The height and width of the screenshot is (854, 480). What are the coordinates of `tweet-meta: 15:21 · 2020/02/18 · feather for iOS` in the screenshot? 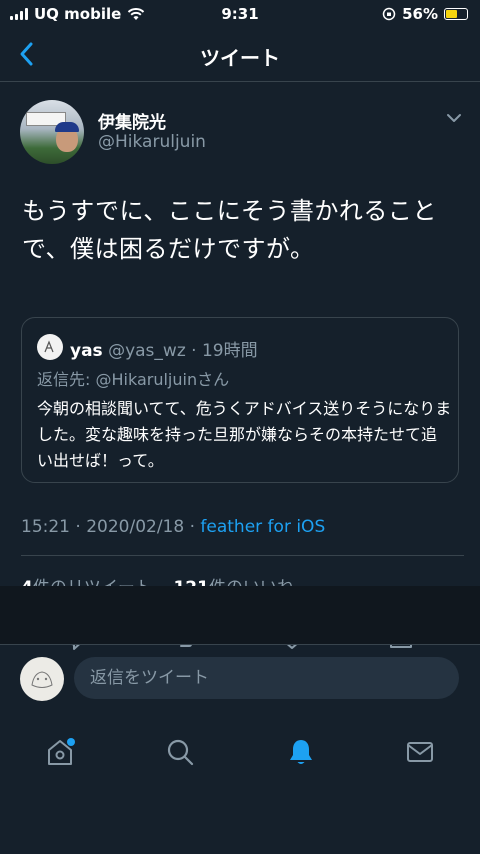 It's located at (173, 527).